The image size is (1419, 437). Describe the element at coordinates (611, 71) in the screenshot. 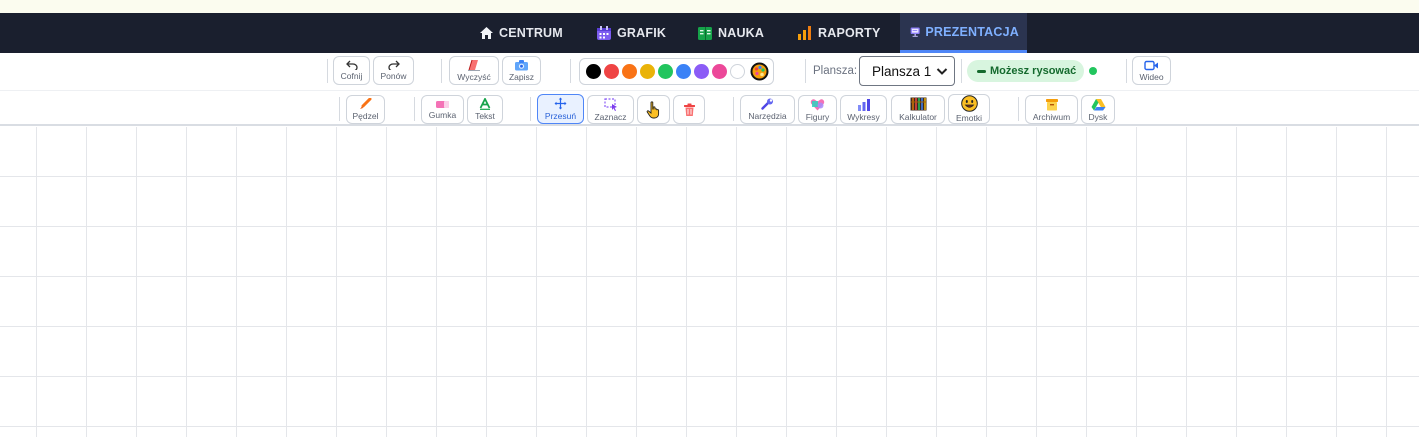

I see `color-swatch-red` at that location.